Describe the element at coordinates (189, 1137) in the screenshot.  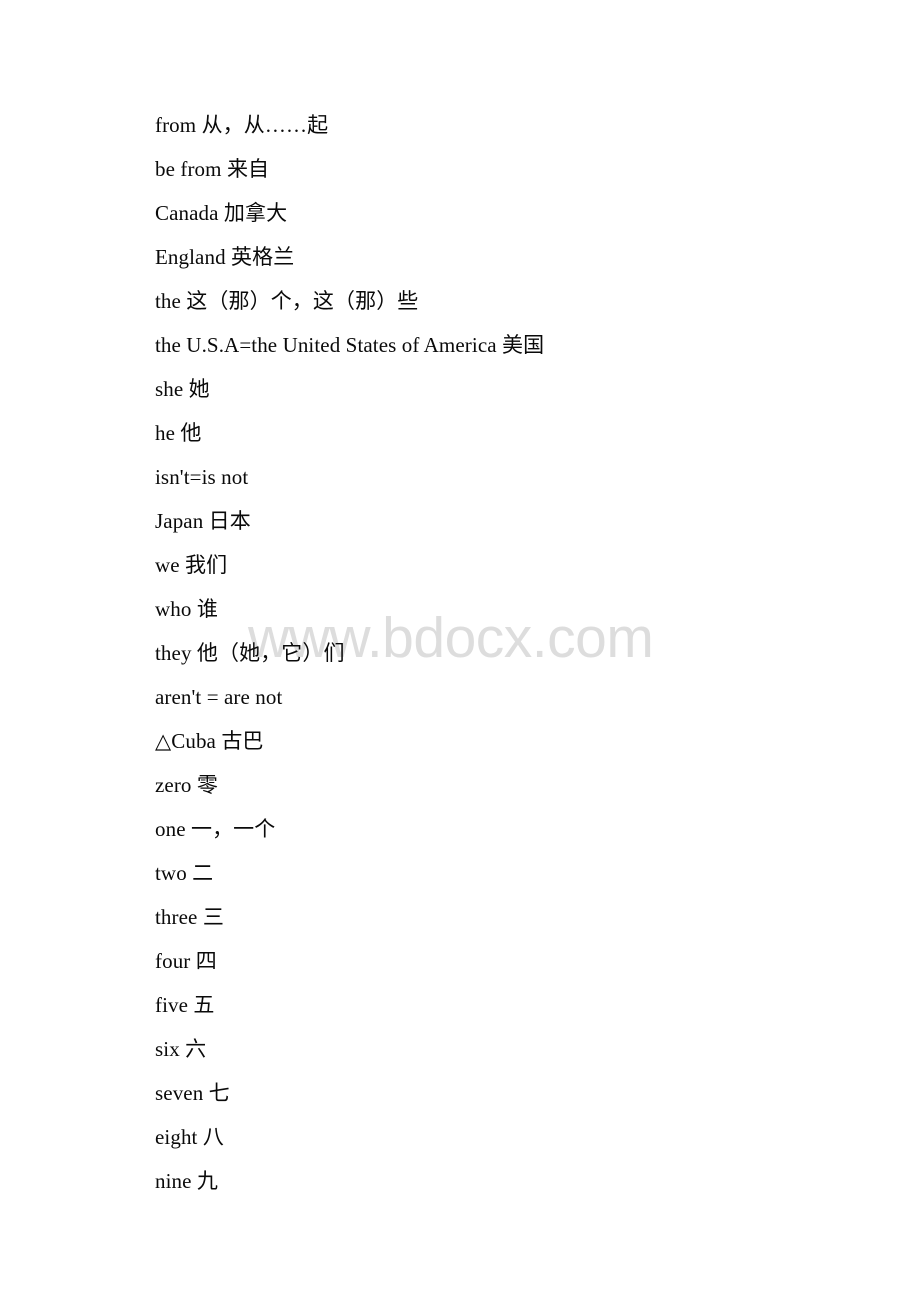
I see `vocabulary-entry: eight 八` at that location.